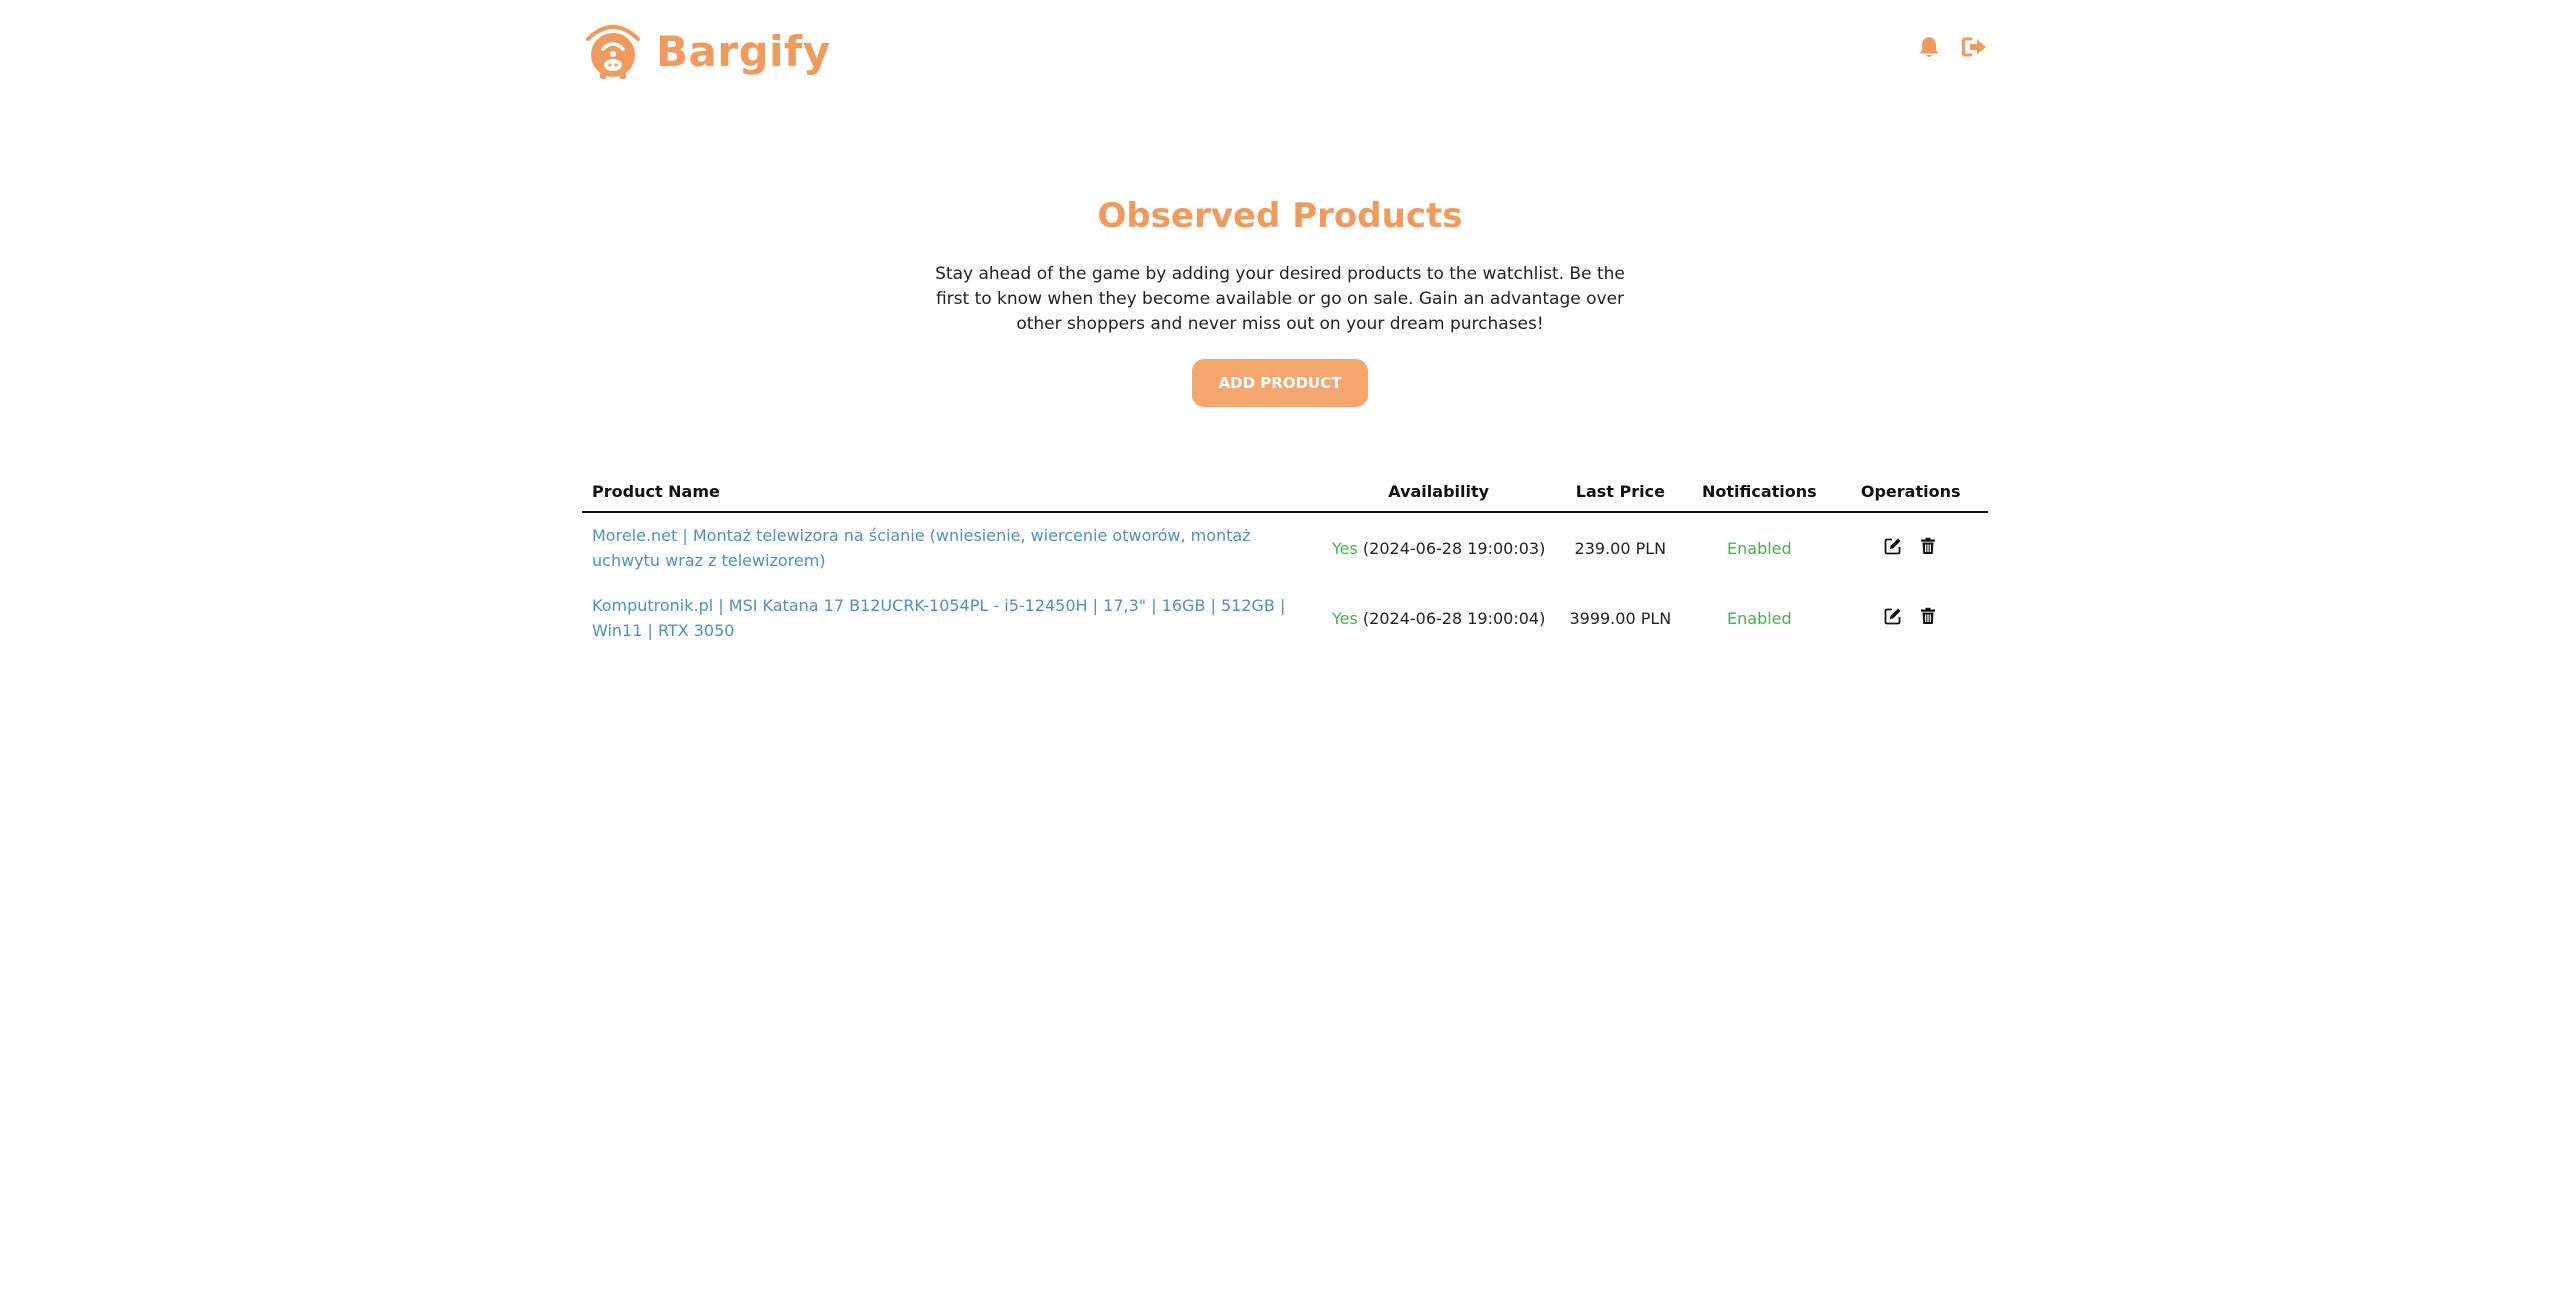 The width and height of the screenshot is (2560, 1298). I want to click on last-price: 3999.00 PLN, so click(1620, 618).